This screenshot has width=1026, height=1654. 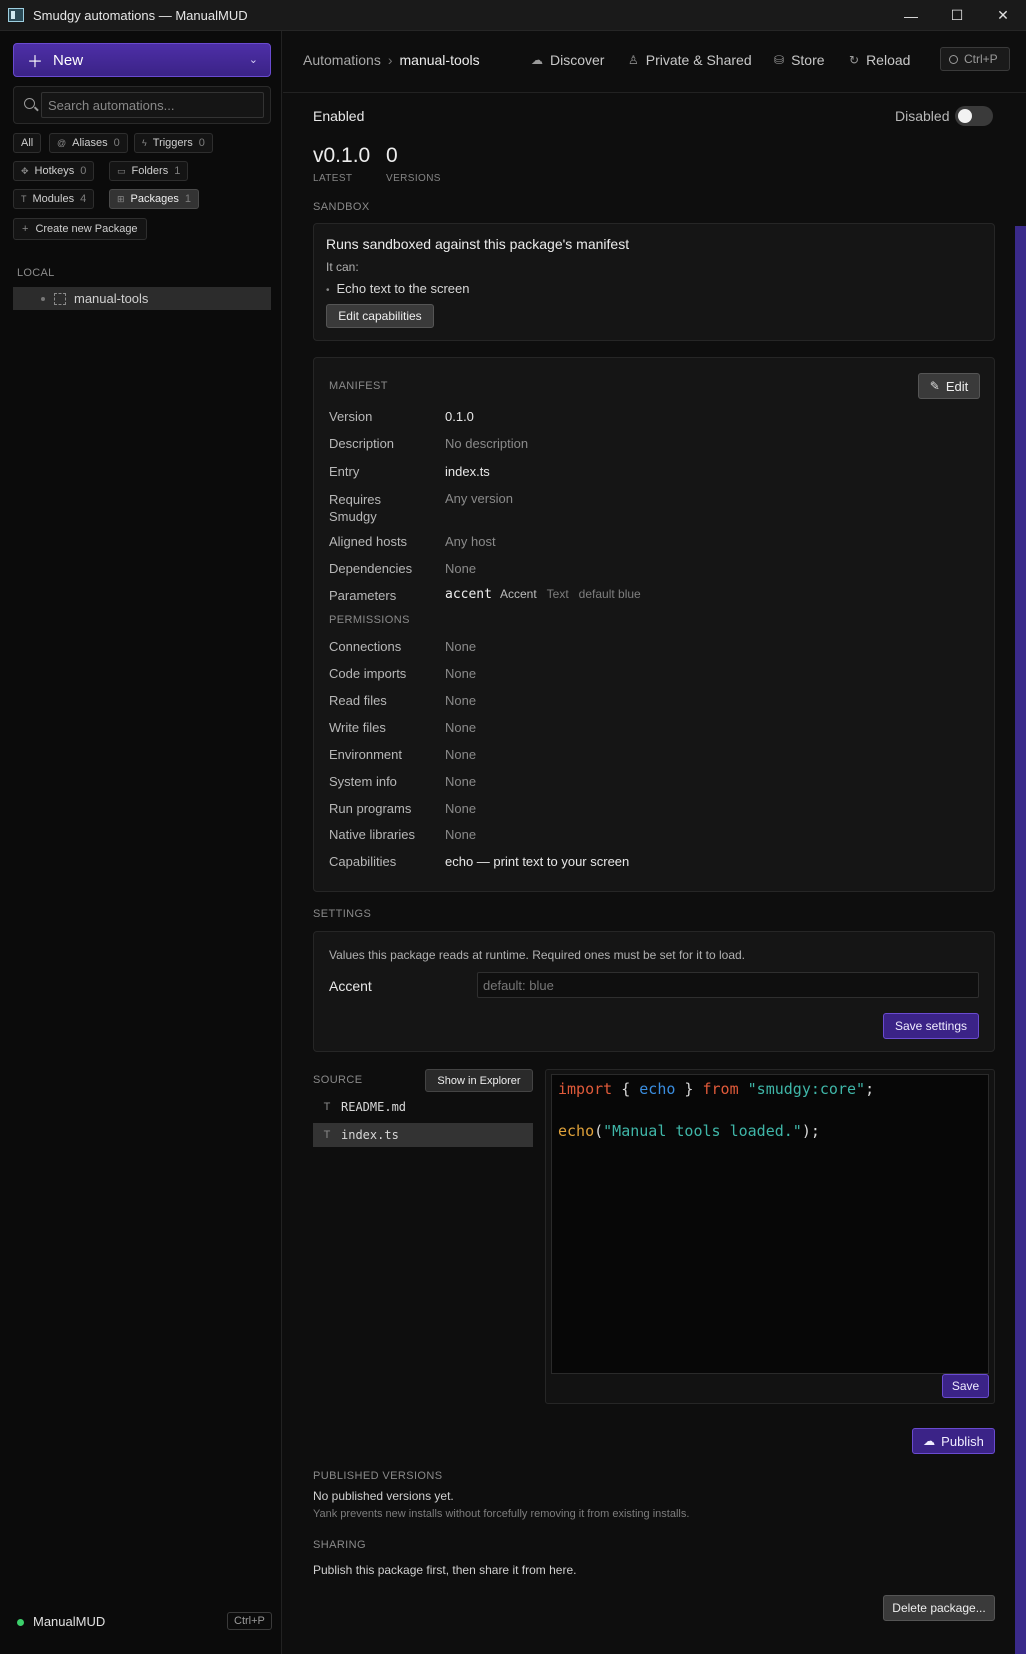 I want to click on chip-all: All, so click(x=27, y=143).